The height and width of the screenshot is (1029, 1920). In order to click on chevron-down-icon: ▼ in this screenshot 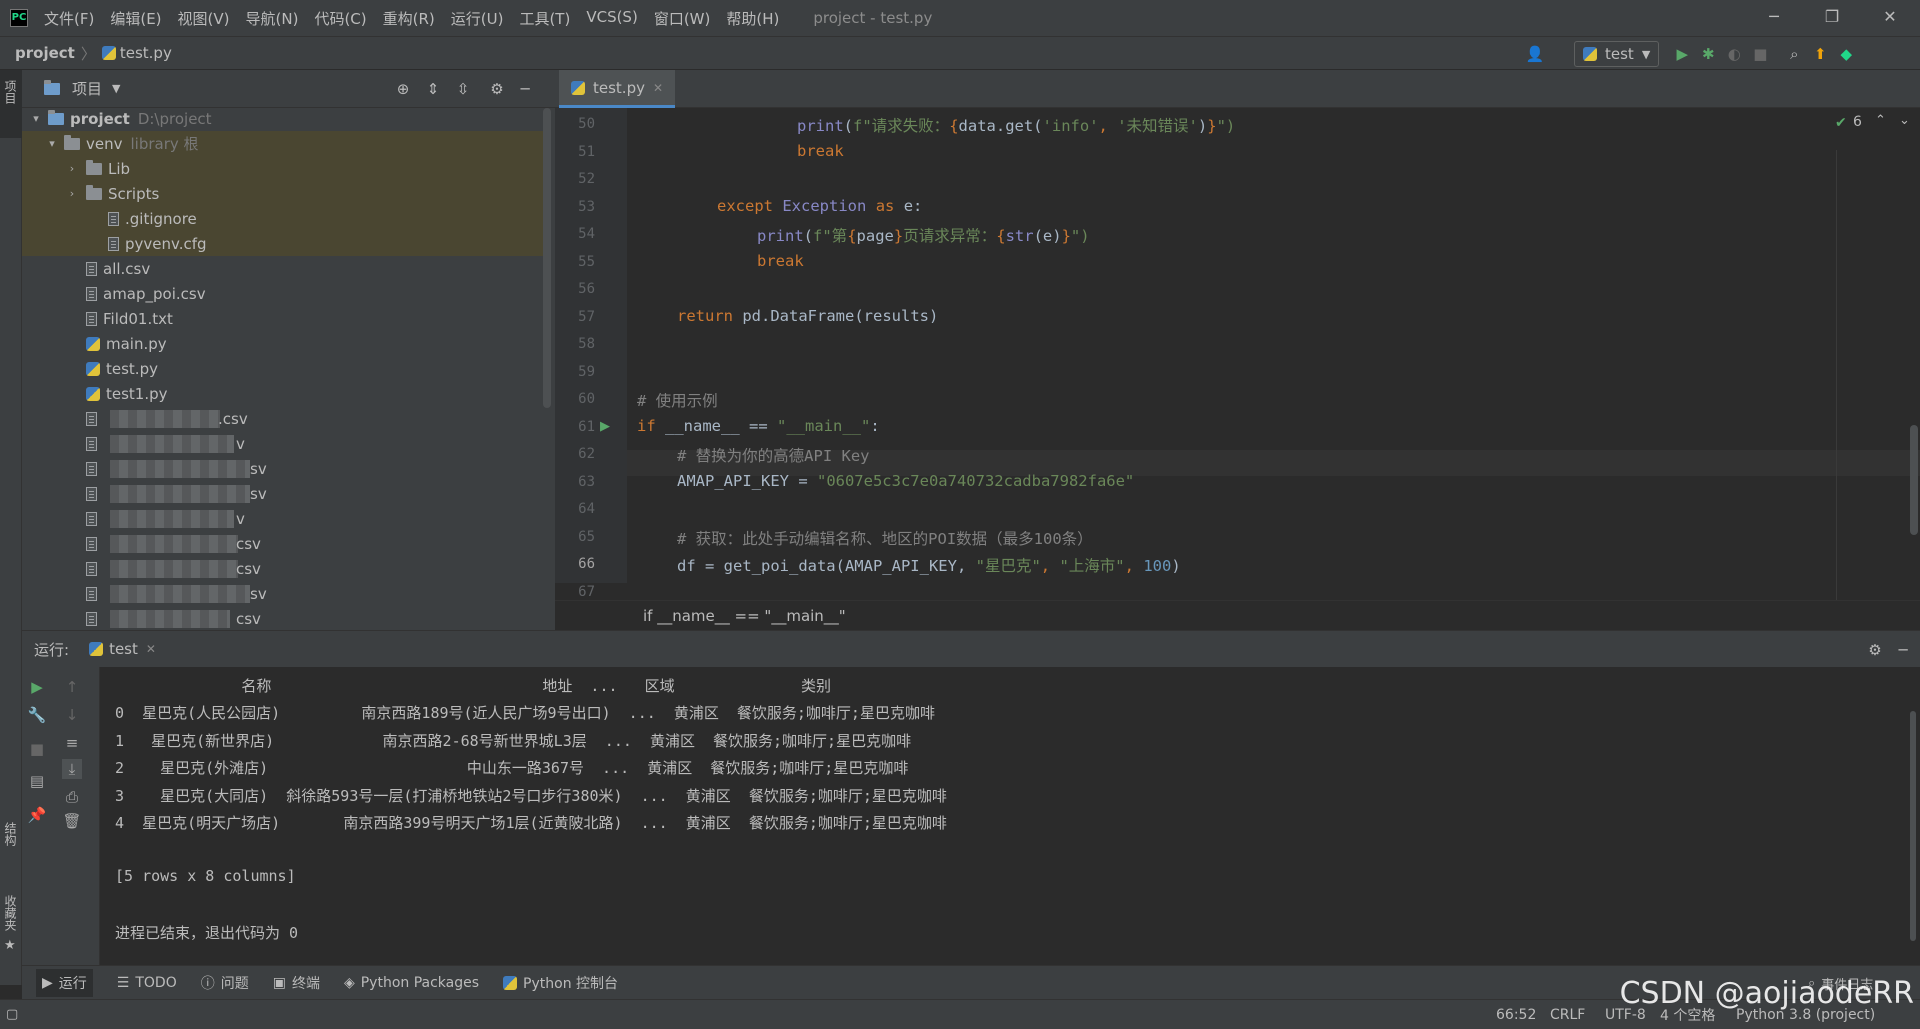, I will do `click(116, 88)`.